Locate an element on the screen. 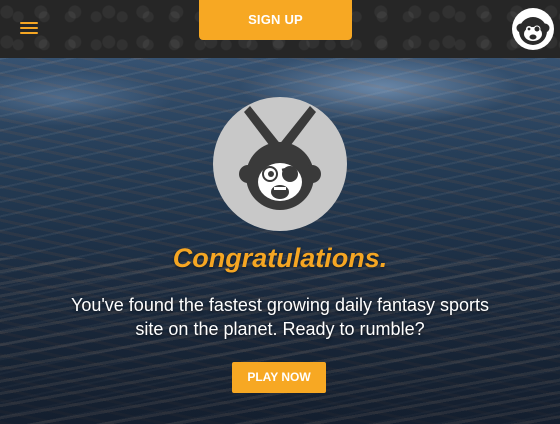 The width and height of the screenshot is (560, 424). top-header: SIGN UP is located at coordinates (280, 29).